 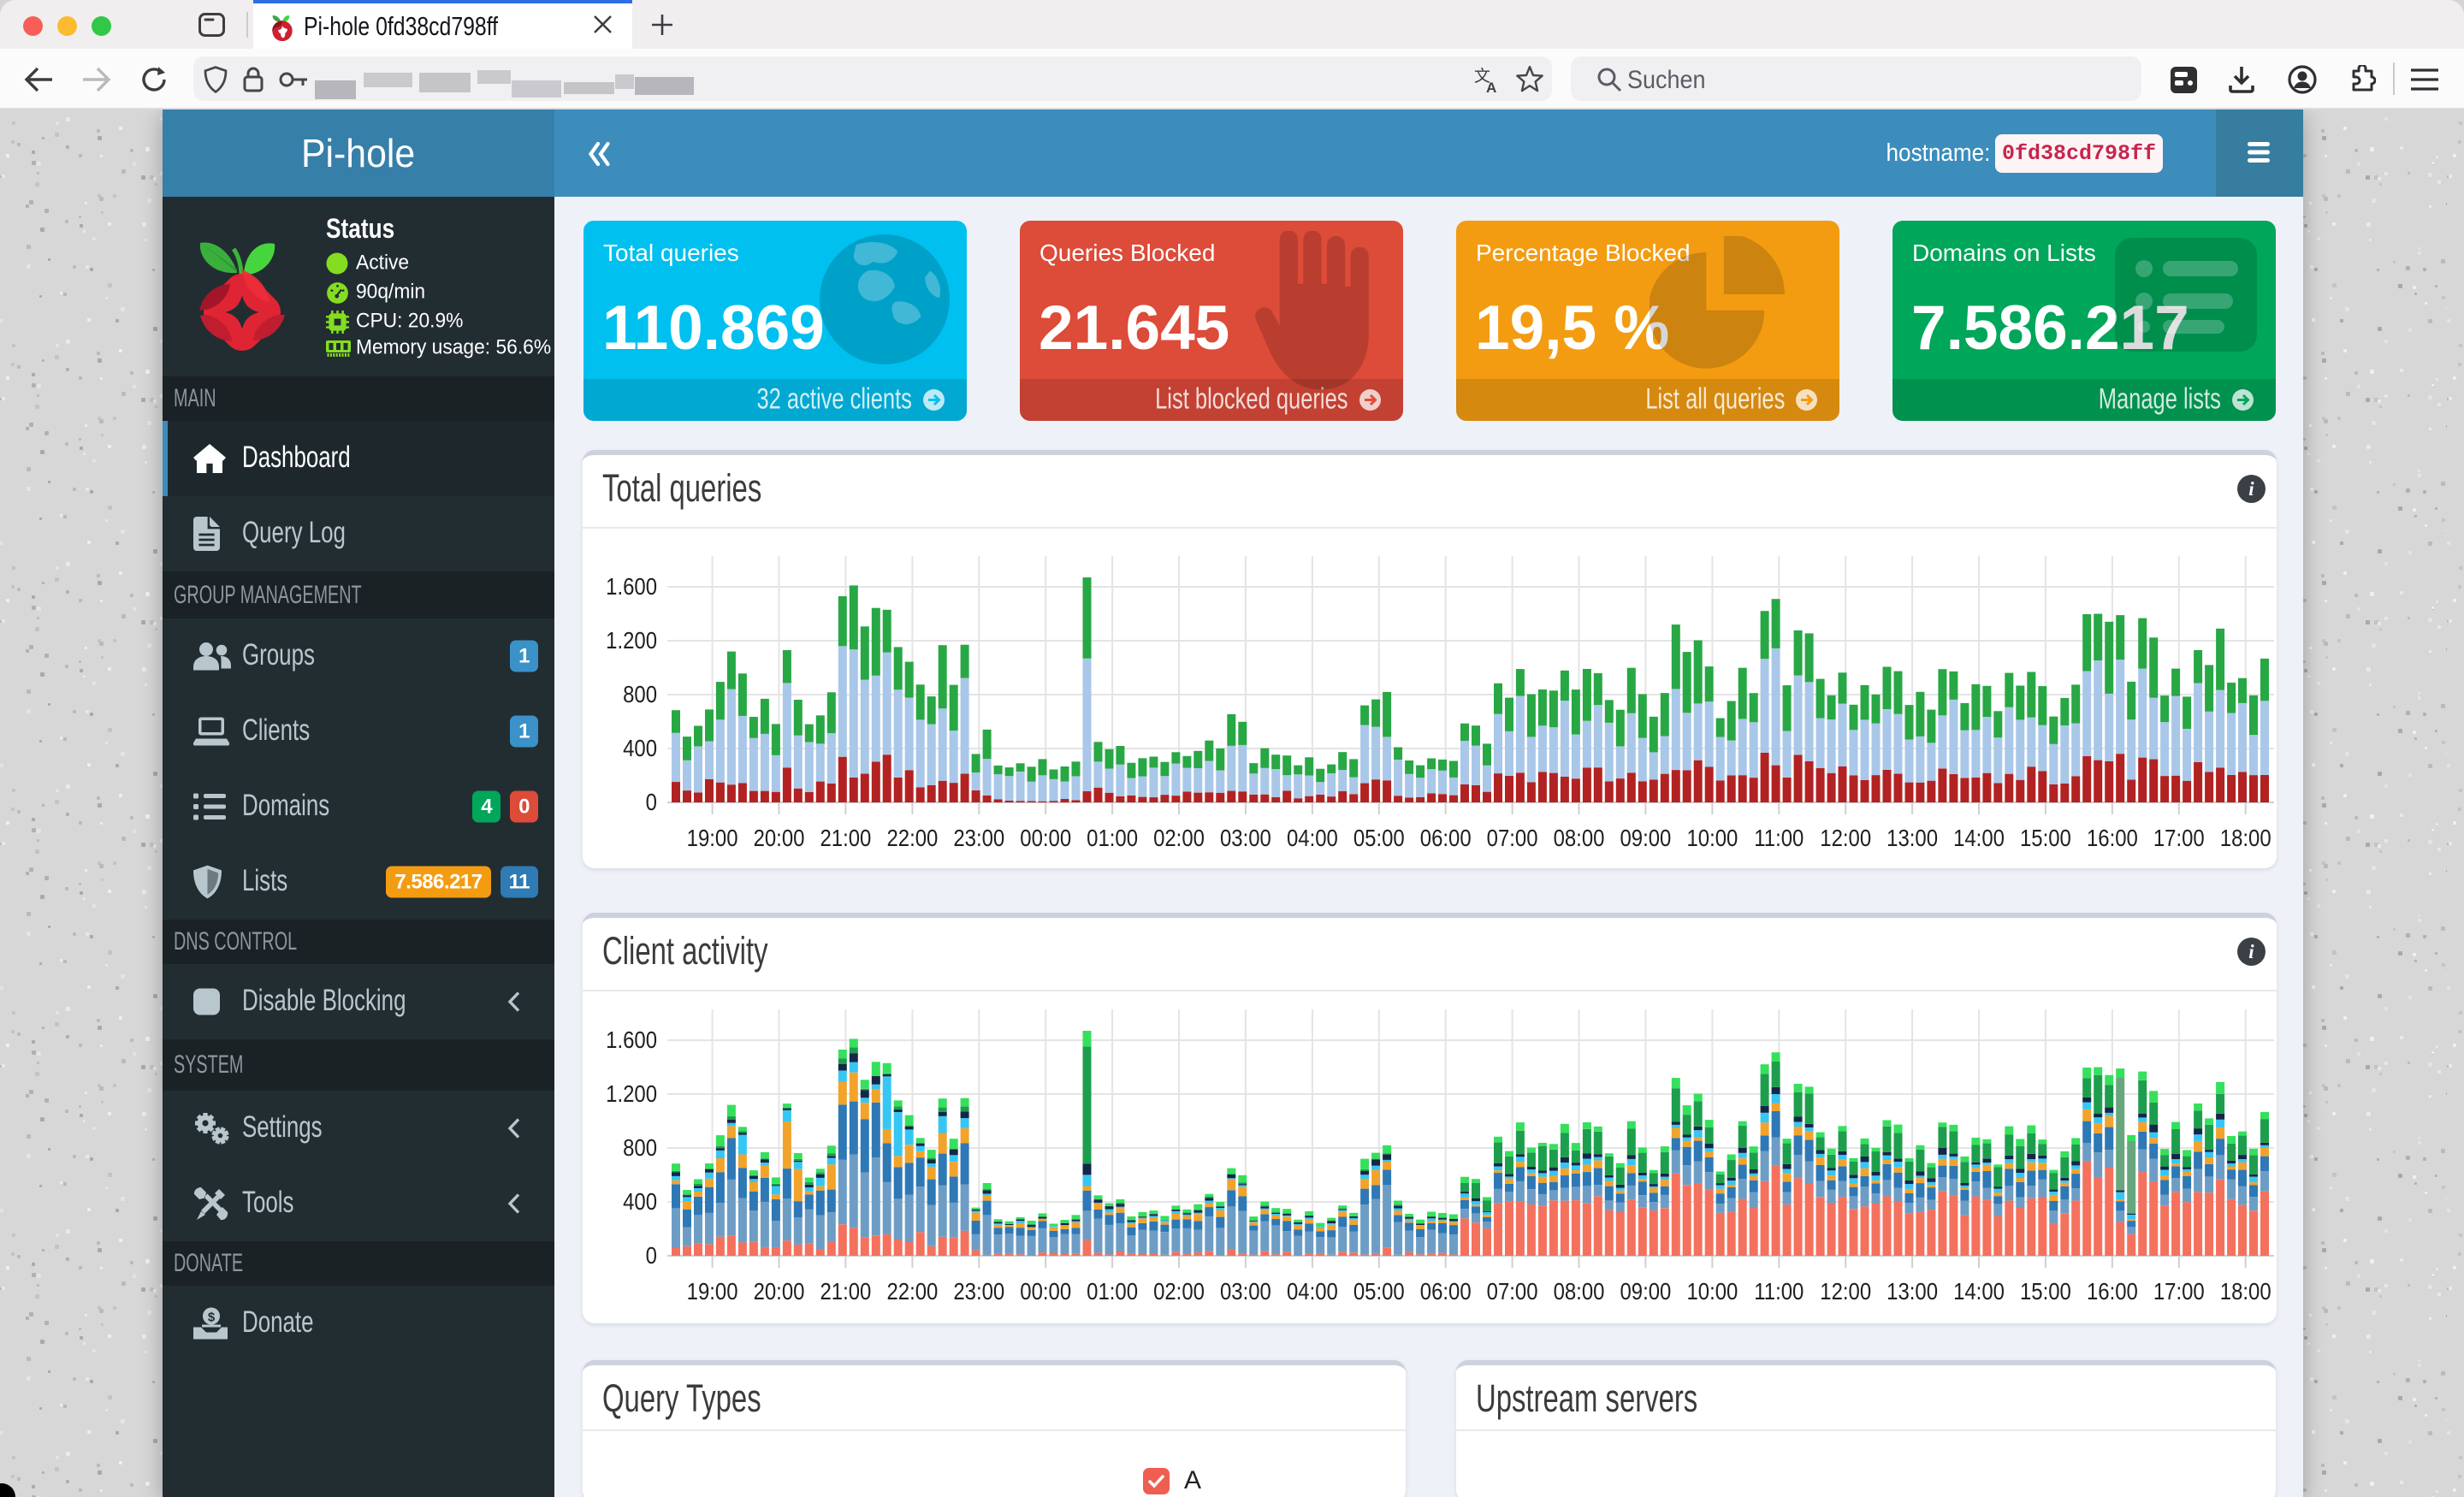 I want to click on svg-text: A, so click(x=1491, y=87).